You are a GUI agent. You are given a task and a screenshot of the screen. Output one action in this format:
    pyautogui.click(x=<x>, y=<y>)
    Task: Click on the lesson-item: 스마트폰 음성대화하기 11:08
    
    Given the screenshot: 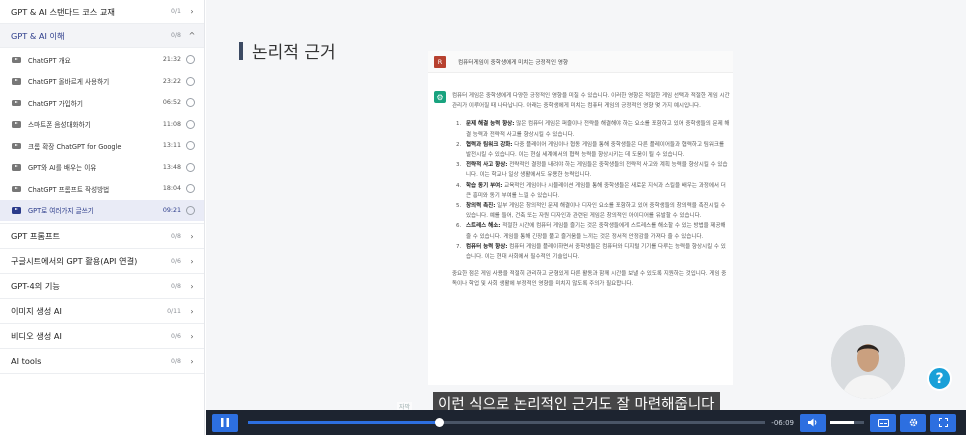 What is the action you would take?
    pyautogui.click(x=102, y=125)
    